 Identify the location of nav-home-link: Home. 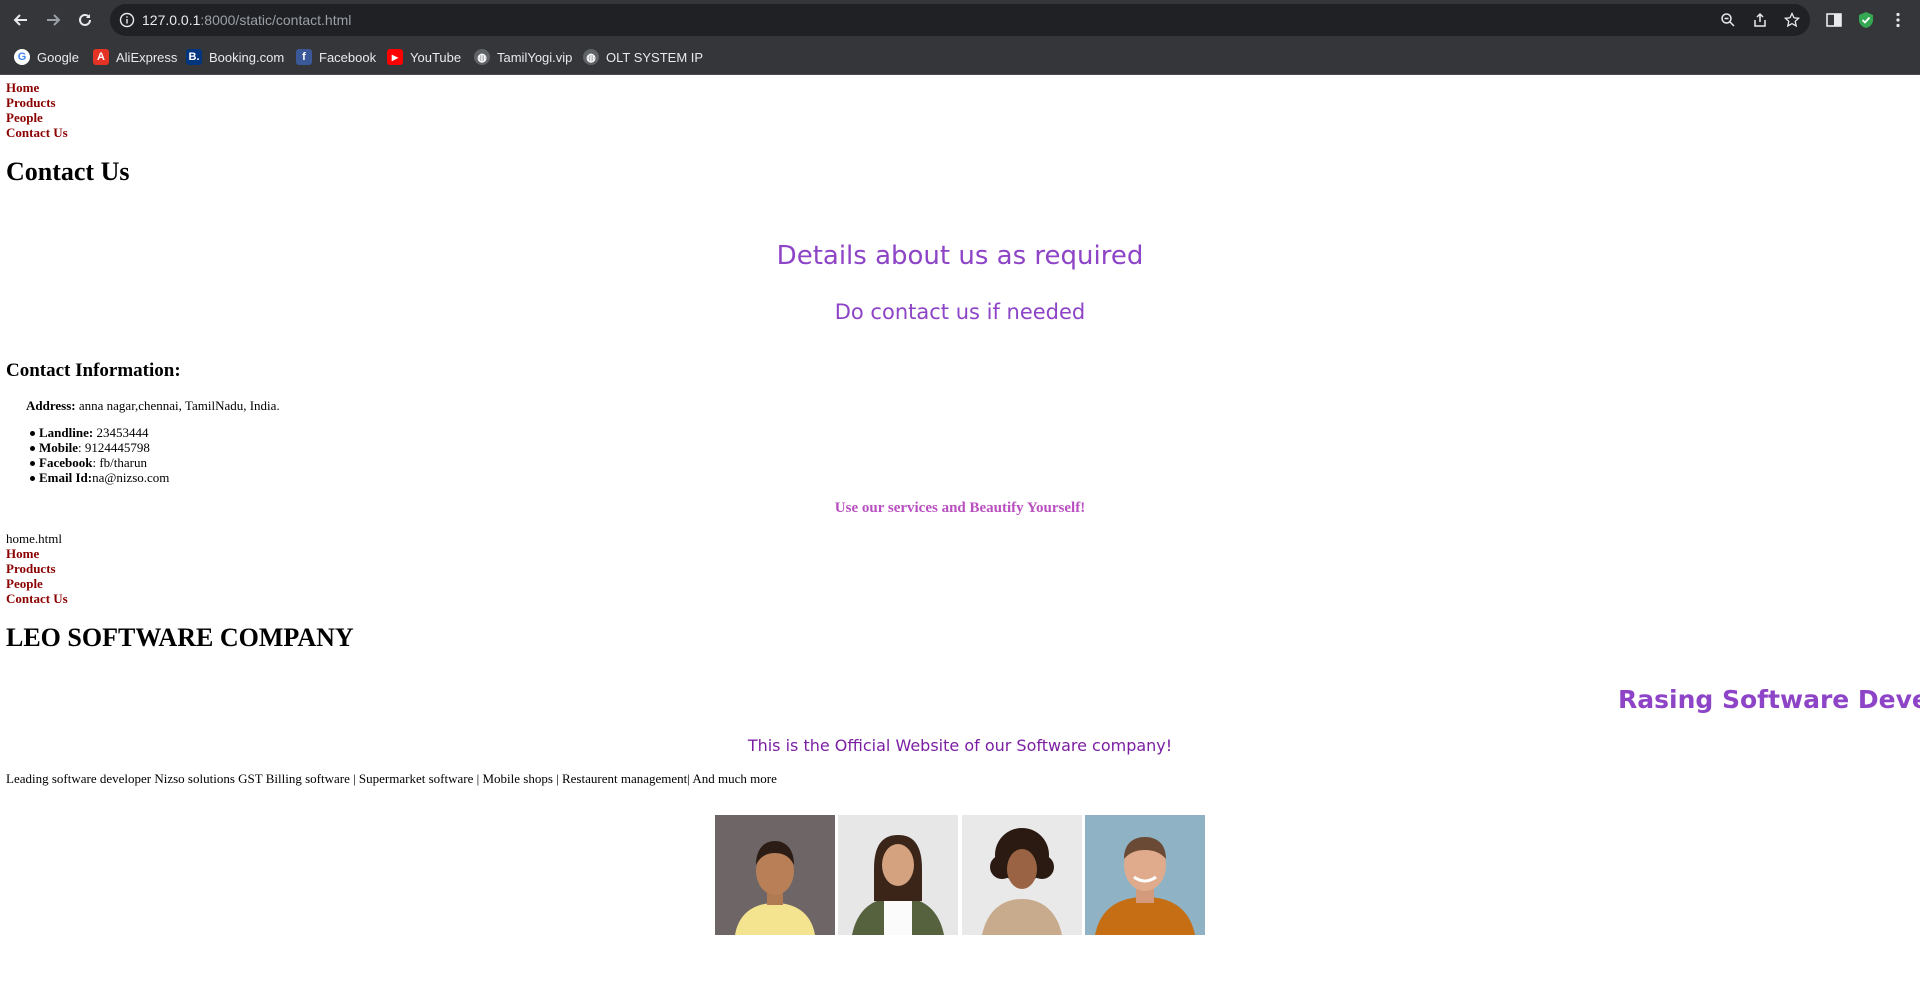
(22, 87).